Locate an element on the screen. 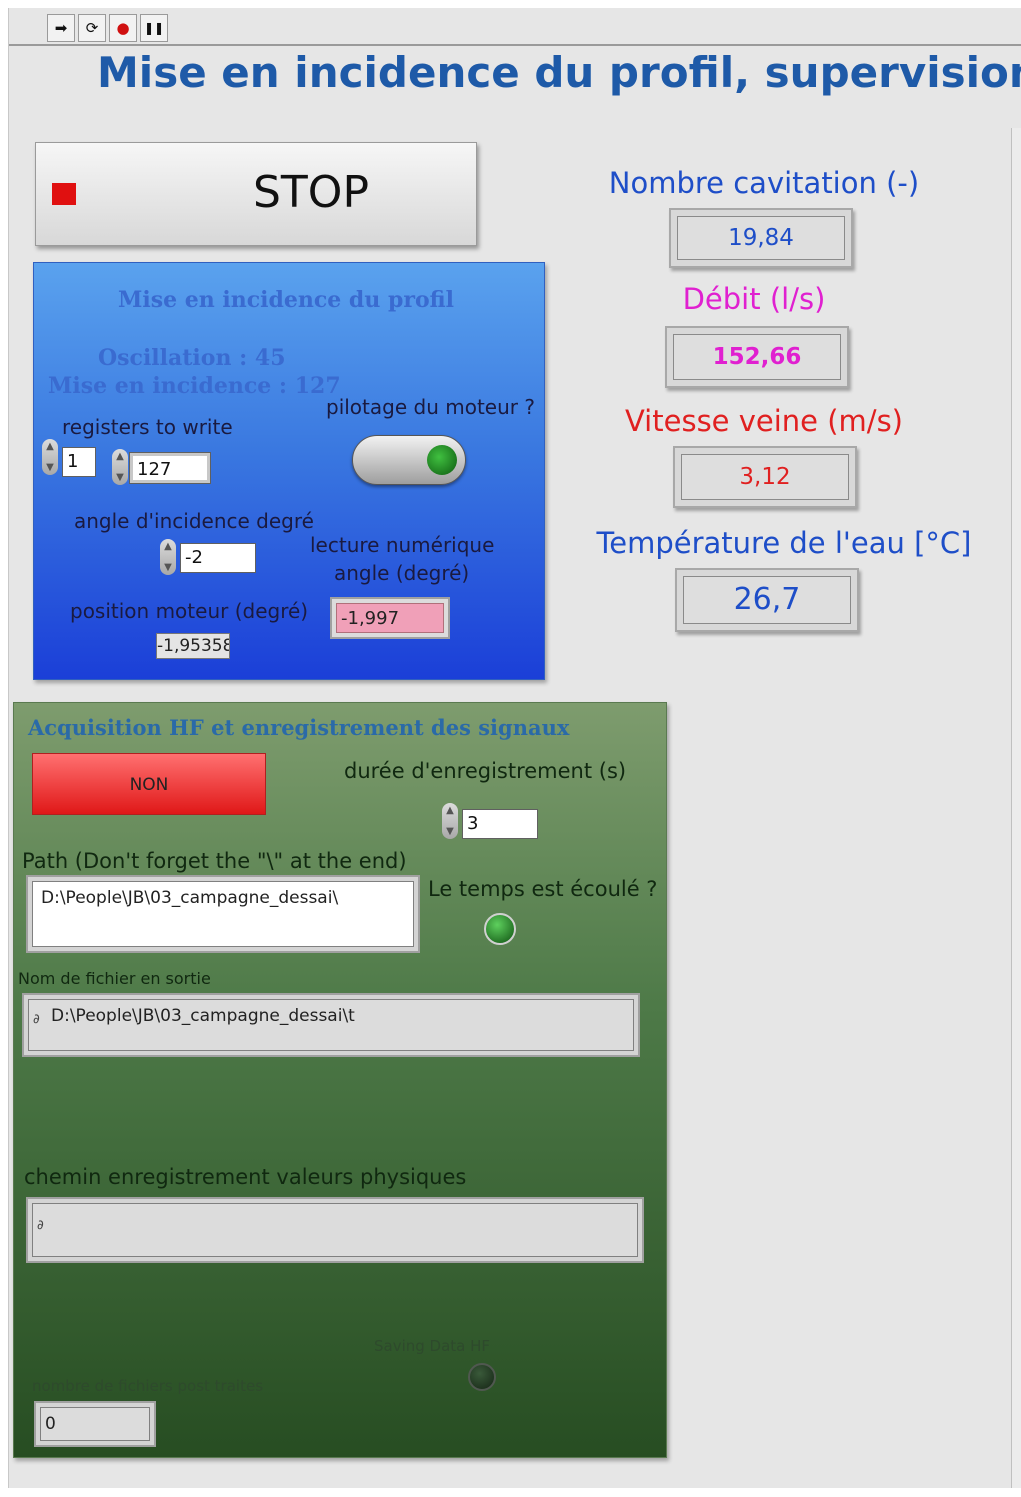 This screenshot has height=1497, width=1021. incidence-text: Mise en incidence : 127 is located at coordinates (194, 386).